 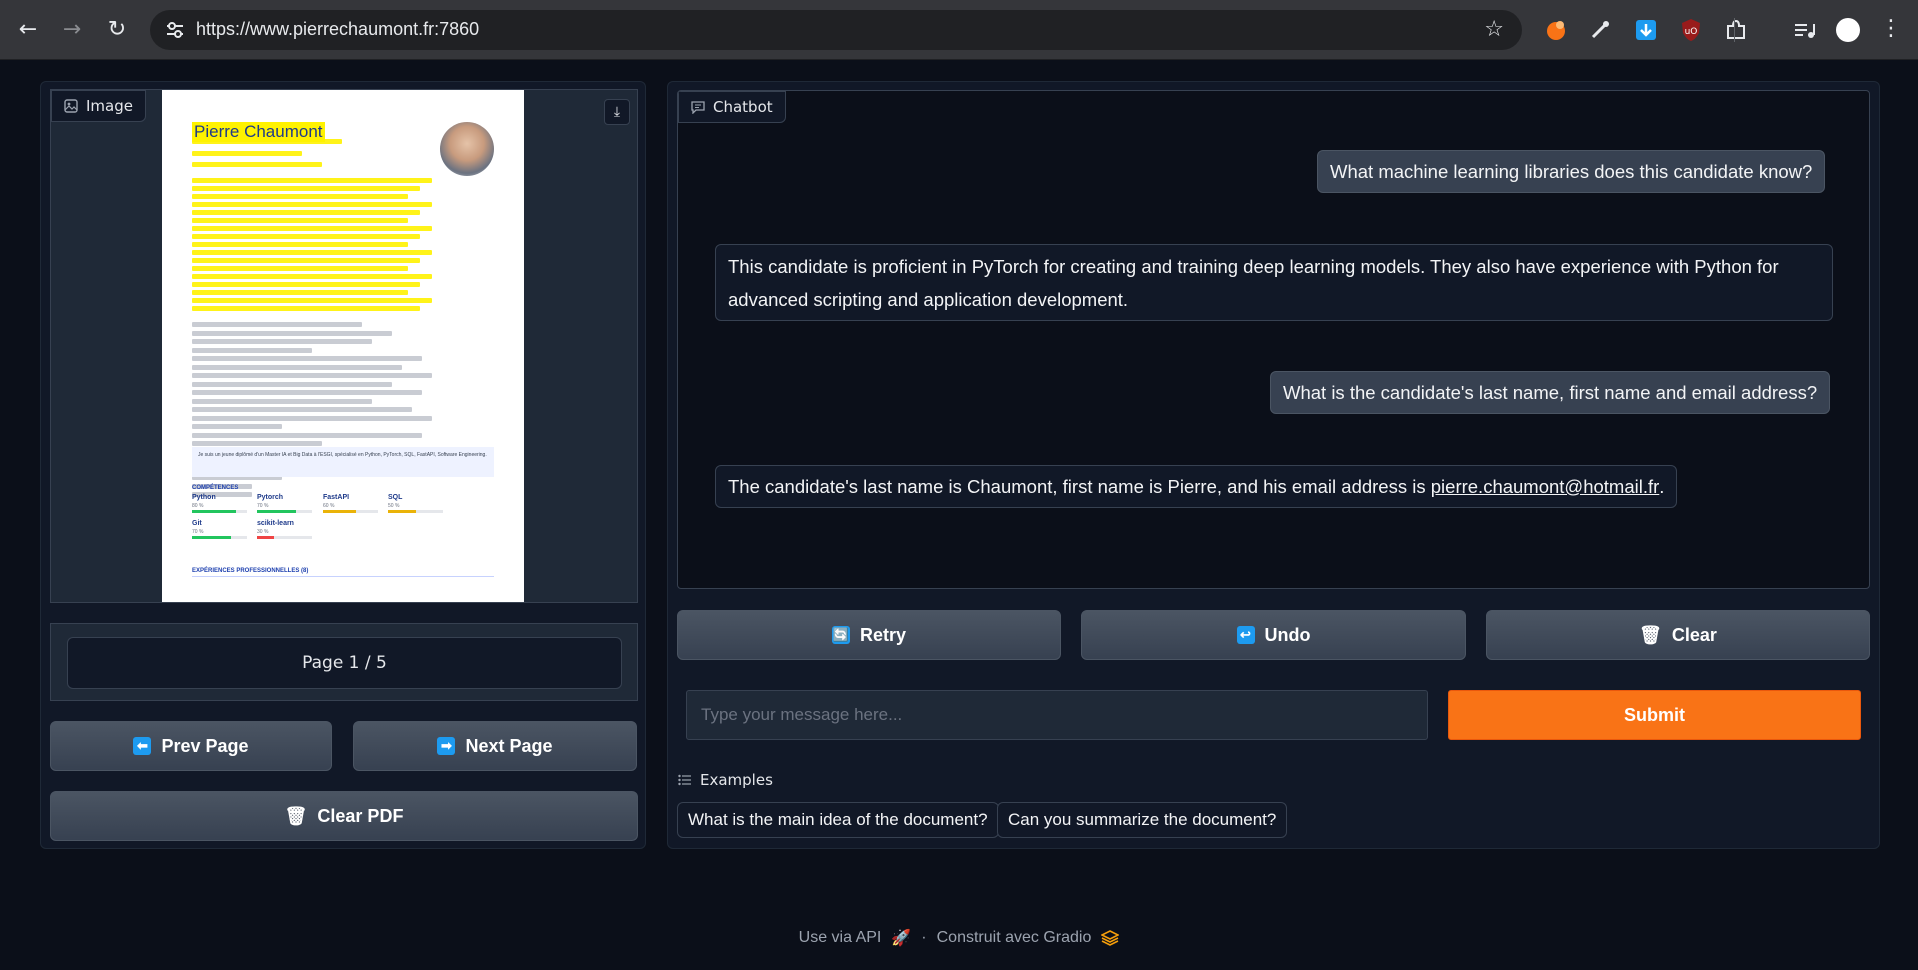 I want to click on message-input, so click(x=1057, y=715).